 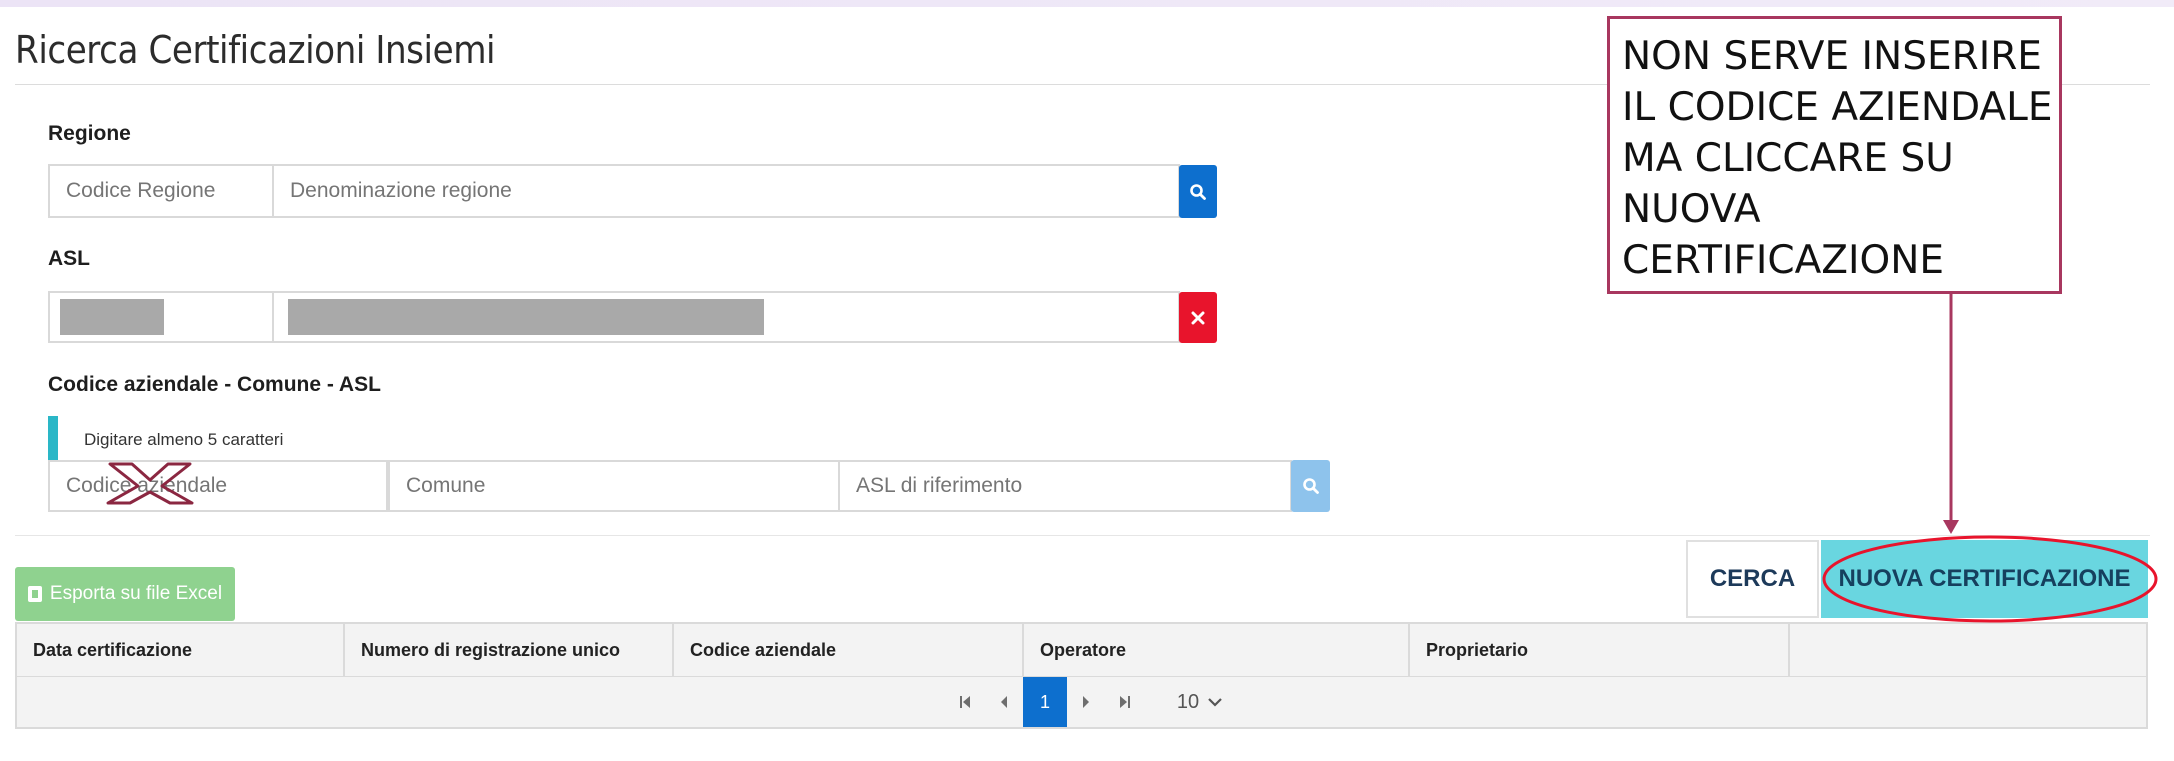 I want to click on top-accent-bar, so click(x=1087, y=3).